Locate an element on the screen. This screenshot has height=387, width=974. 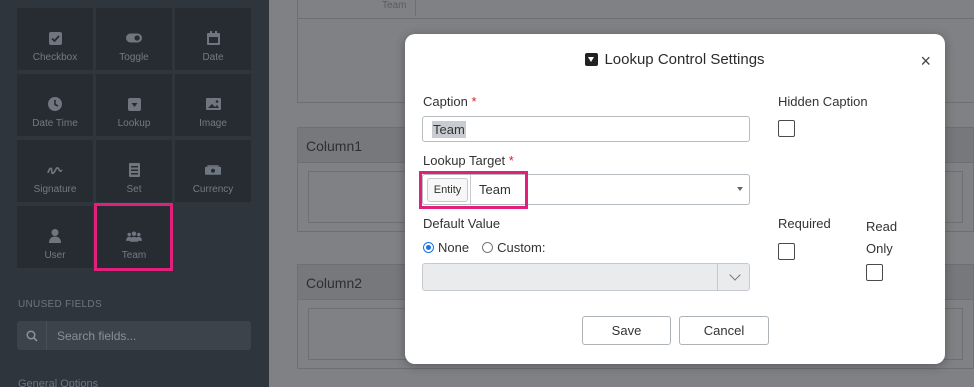
close-icon: × is located at coordinates (925, 61).